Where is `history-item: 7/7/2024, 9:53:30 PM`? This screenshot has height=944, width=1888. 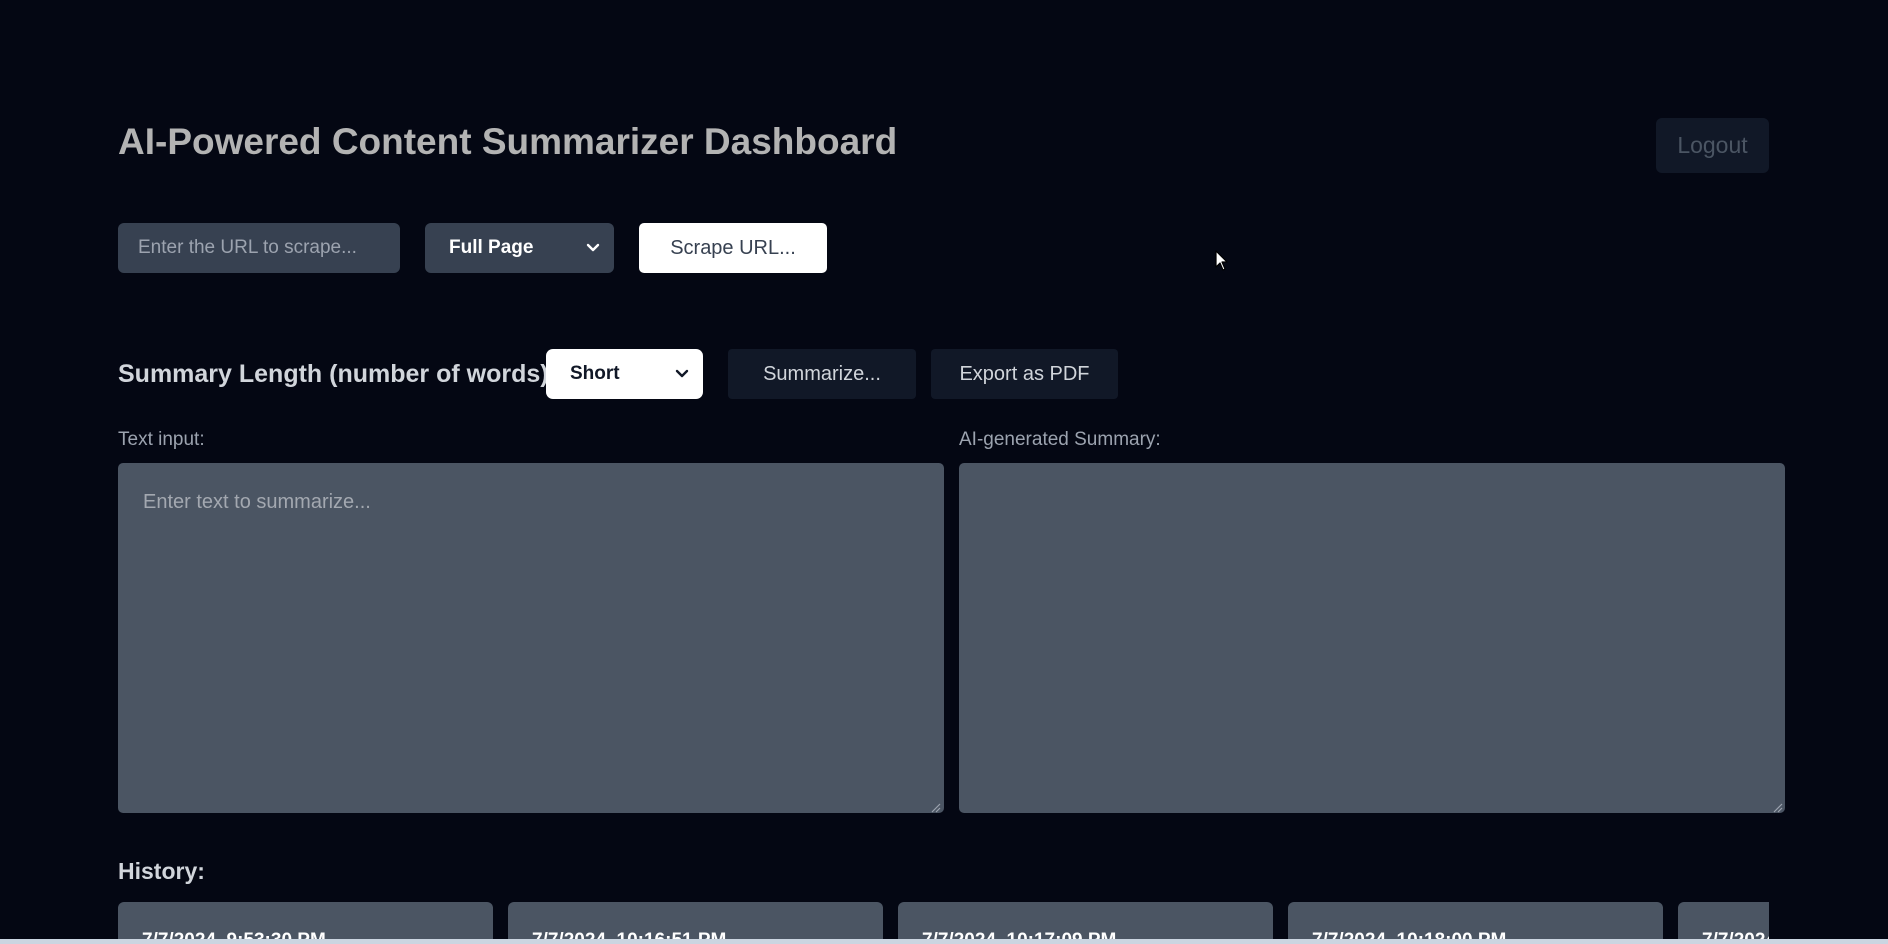
history-item: 7/7/2024, 9:53:30 PM is located at coordinates (305, 923).